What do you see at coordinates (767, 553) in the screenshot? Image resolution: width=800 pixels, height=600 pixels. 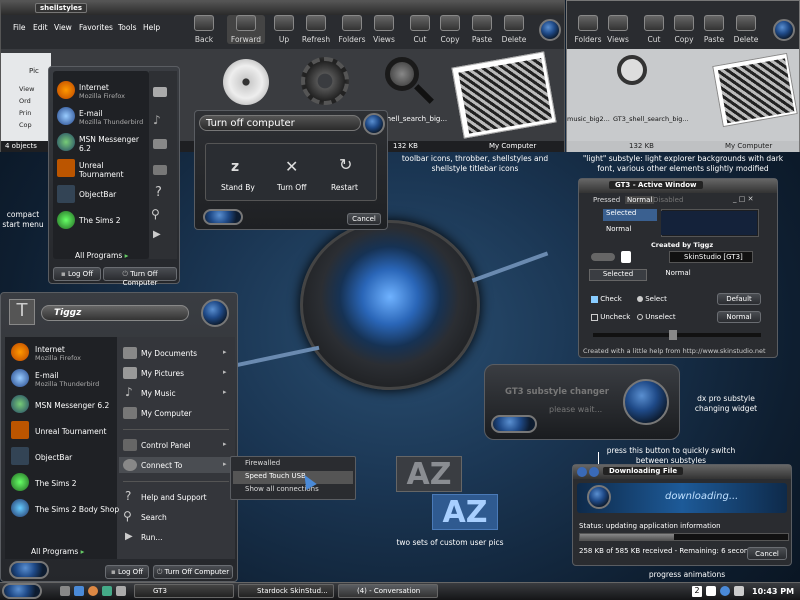 I see `download-cancel-button: Cancel` at bounding box center [767, 553].